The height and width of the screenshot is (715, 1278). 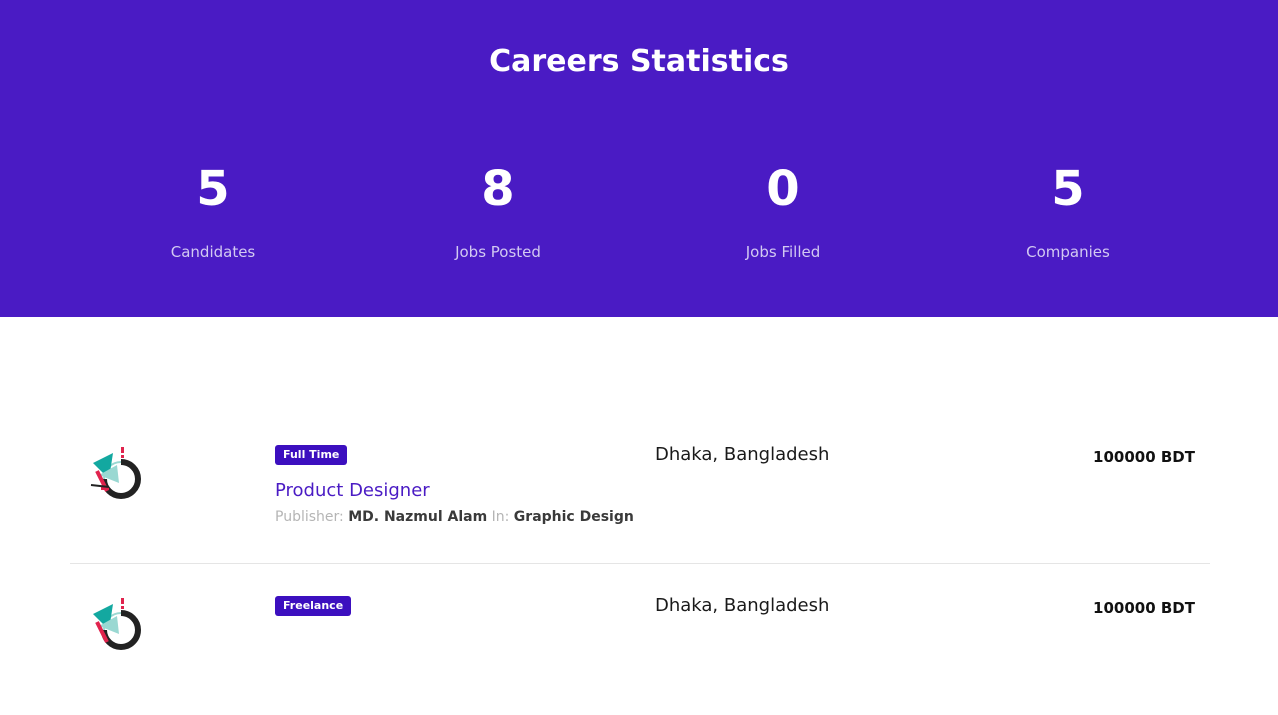 I want to click on job-type-badge: Freelance, so click(x=313, y=606).